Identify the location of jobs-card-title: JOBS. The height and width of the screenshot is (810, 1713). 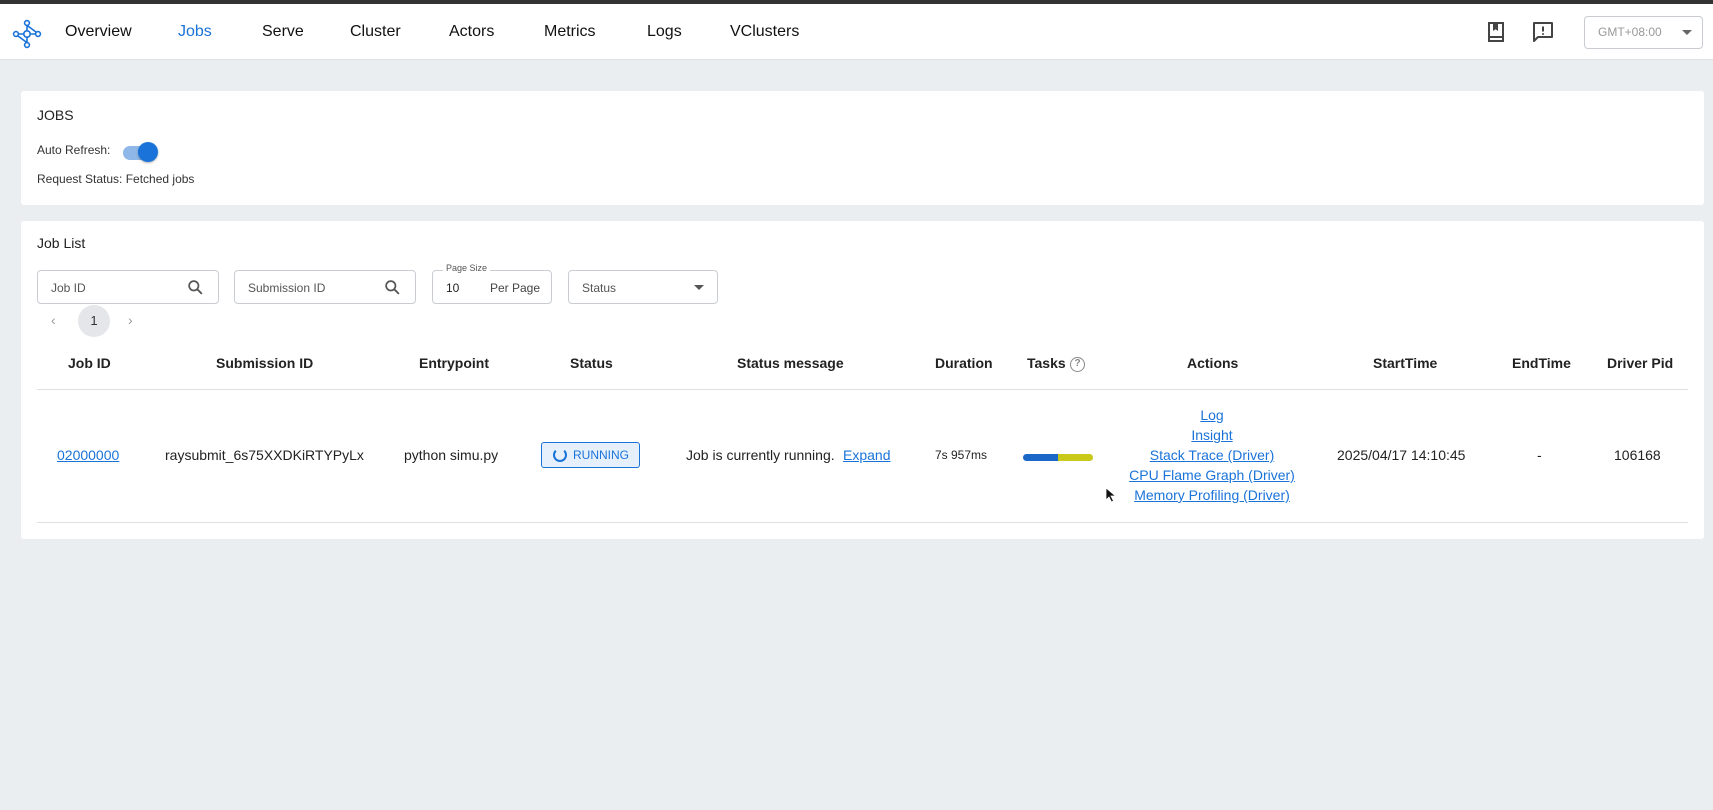
(55, 115).